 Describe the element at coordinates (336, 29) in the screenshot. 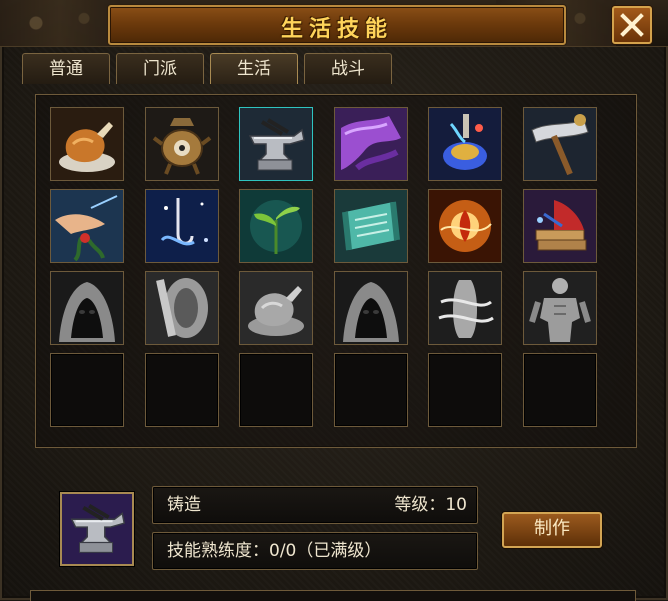

I see `window-title: 生活技能` at that location.